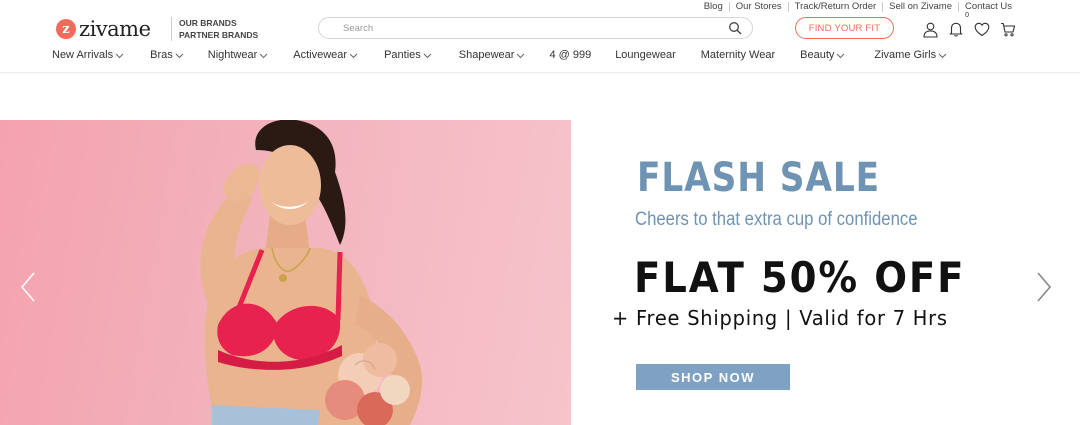  Describe the element at coordinates (28, 287) in the screenshot. I see `carousel-prev-icon` at that location.